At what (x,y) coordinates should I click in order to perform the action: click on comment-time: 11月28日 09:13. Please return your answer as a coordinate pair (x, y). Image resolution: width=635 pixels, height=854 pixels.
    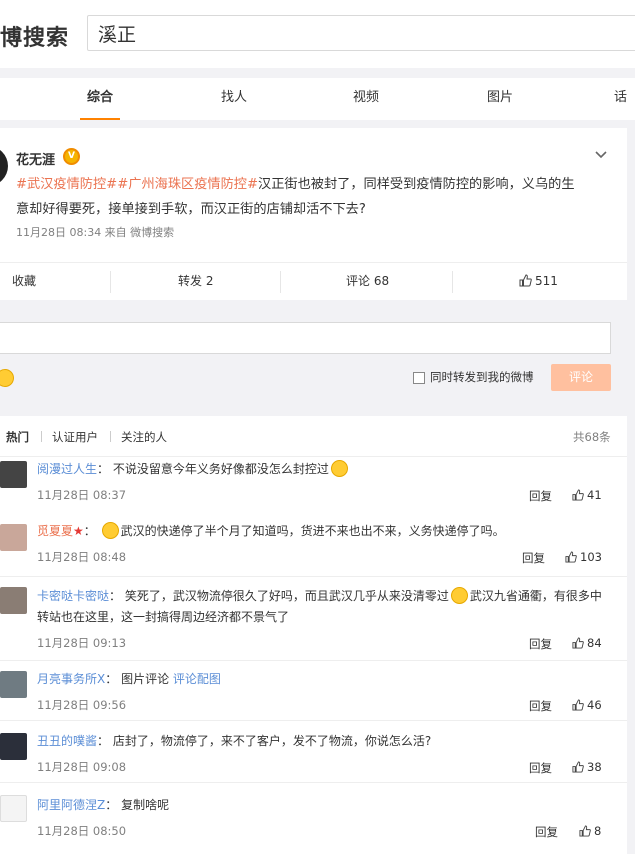
    Looking at the image, I should click on (82, 643).